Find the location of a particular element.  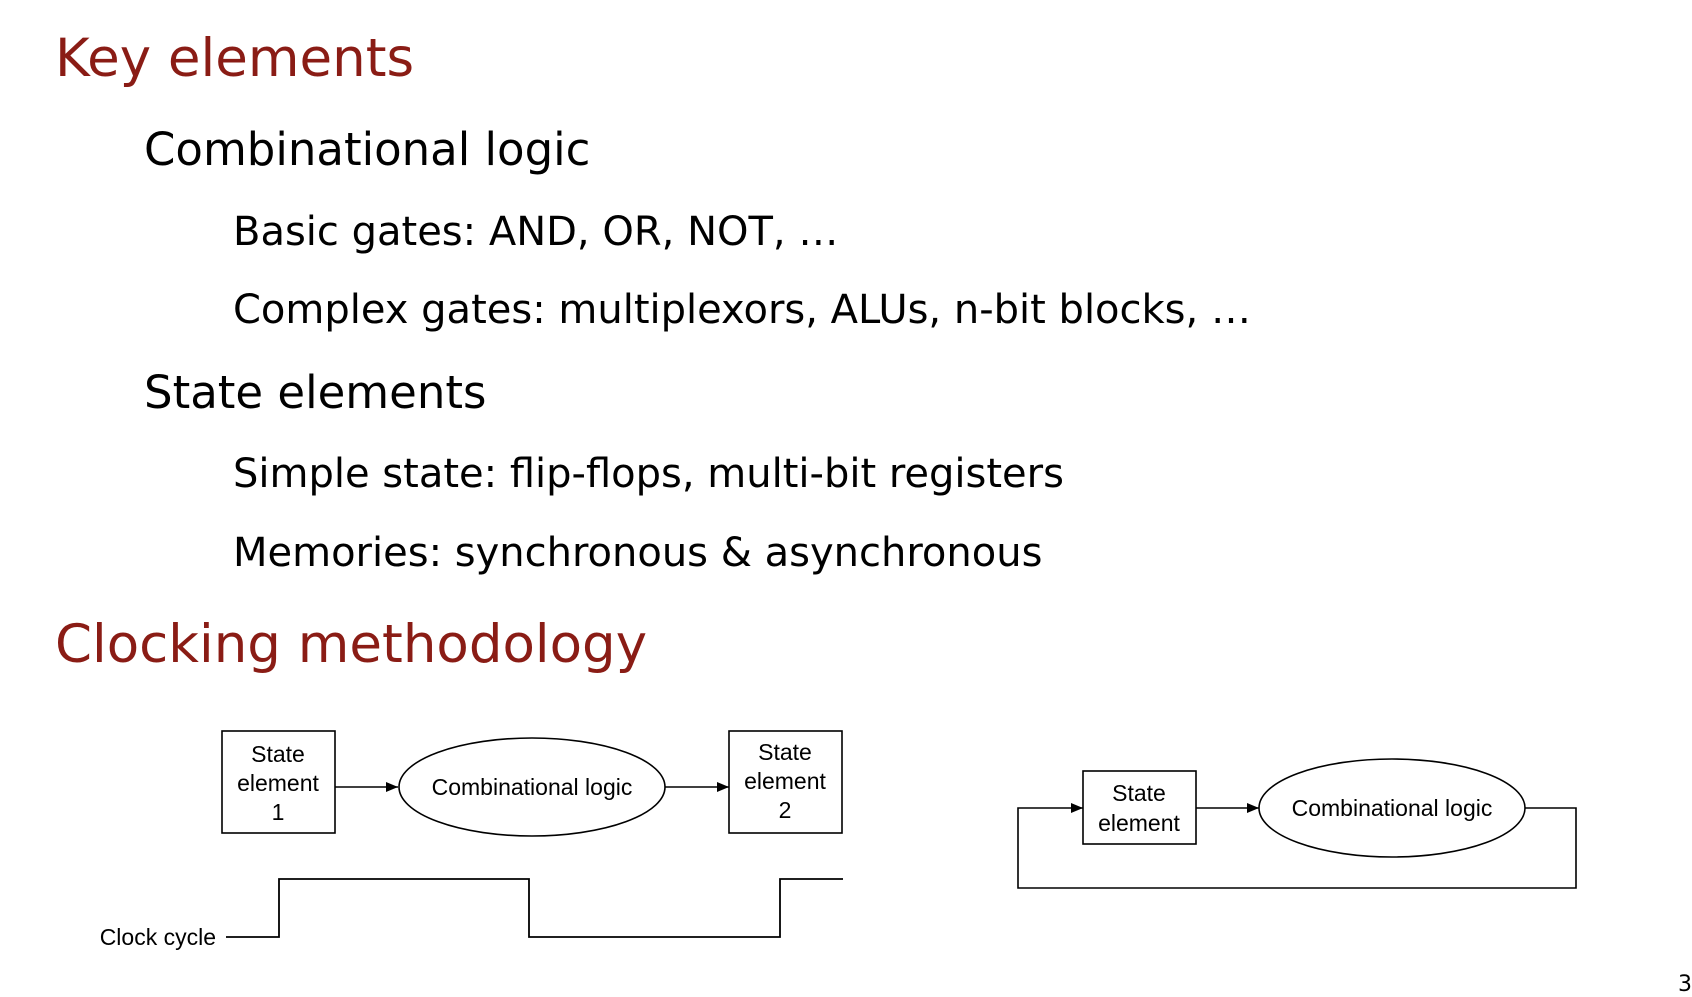

state-element-line2: element is located at coordinates (1139, 823).